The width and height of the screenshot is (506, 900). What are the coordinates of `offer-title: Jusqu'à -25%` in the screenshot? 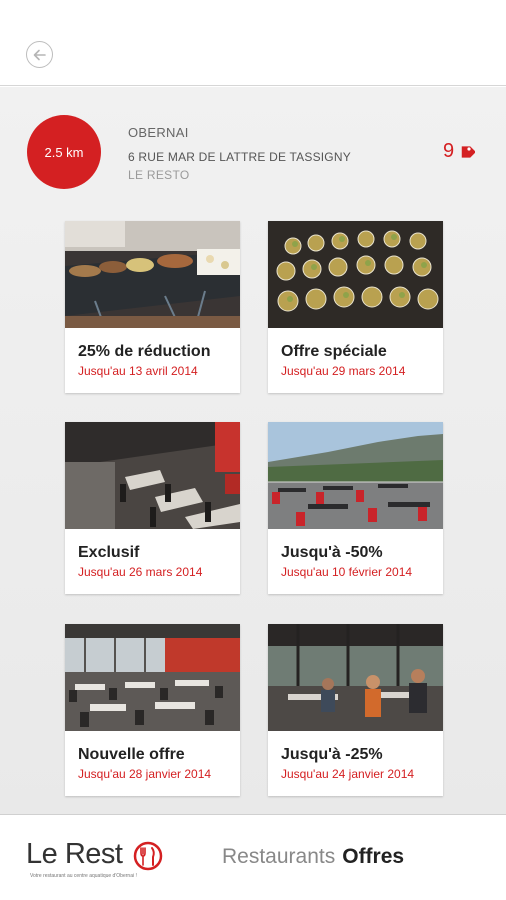 It's located at (332, 754).